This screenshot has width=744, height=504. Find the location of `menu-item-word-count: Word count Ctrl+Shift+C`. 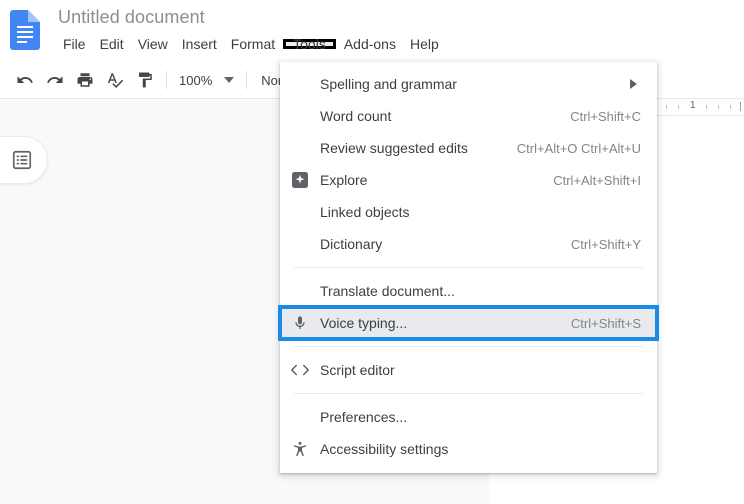

menu-item-word-count: Word count Ctrl+Shift+C is located at coordinates (468, 116).